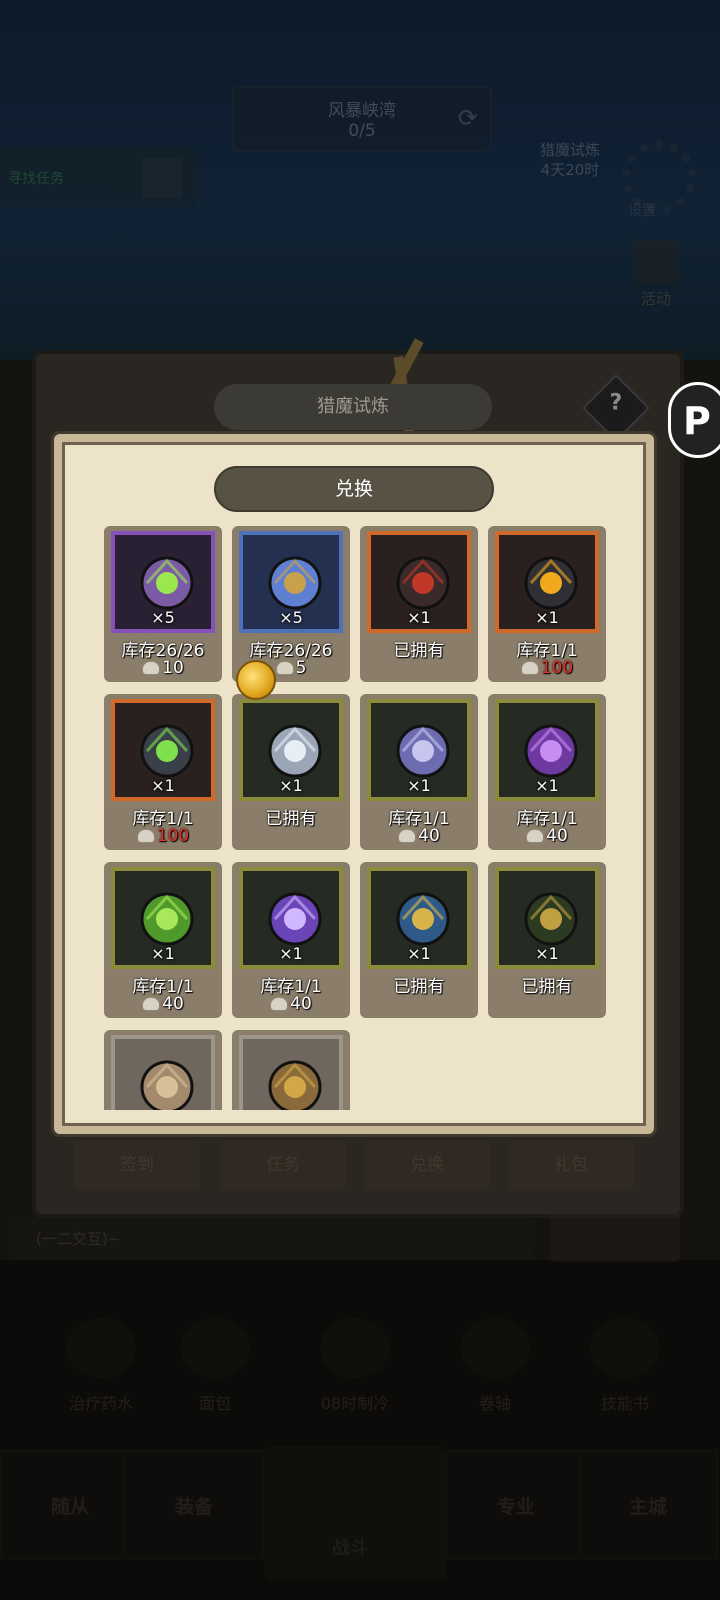 This screenshot has width=720, height=1600. I want to click on activity-label: 活动, so click(655, 299).